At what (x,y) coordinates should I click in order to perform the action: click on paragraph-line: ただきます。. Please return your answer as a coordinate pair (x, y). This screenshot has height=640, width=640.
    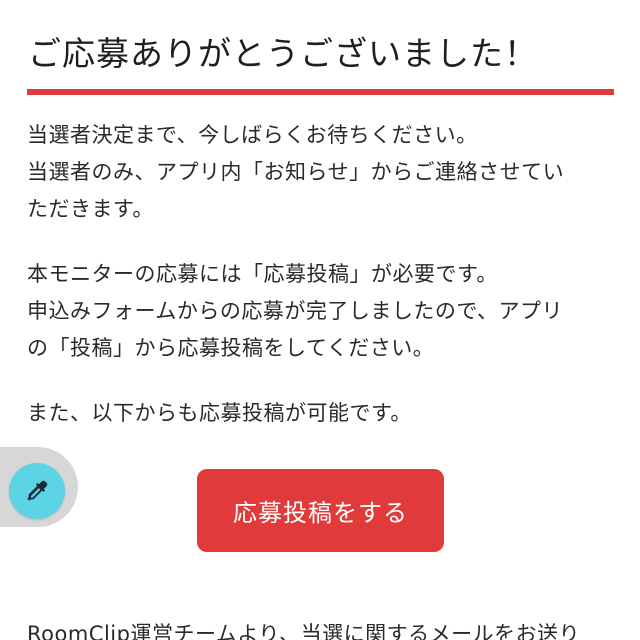
    Looking at the image, I should click on (90, 209).